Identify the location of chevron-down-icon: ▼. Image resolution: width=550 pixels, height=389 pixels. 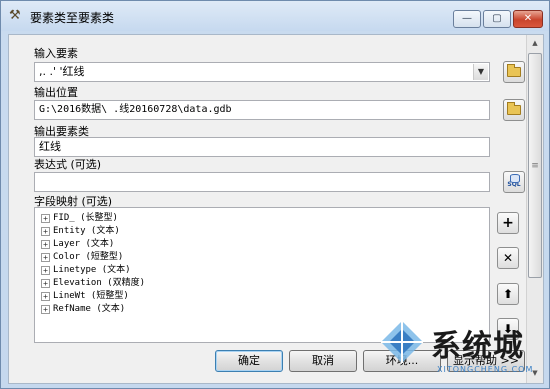
(480, 72).